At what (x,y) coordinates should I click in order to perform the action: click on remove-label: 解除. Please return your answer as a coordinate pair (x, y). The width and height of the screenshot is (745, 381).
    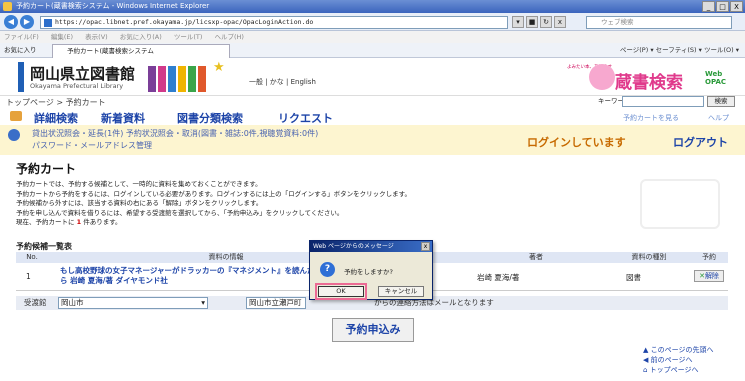
    Looking at the image, I should click on (711, 276).